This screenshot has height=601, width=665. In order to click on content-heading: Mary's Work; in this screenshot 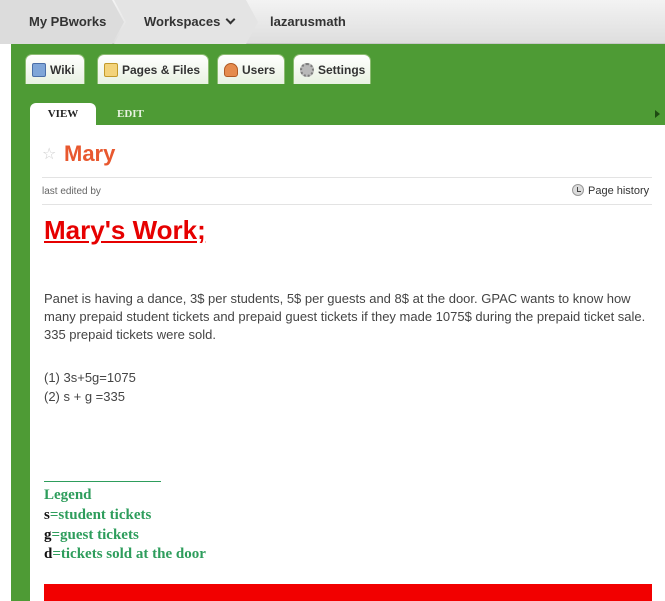, I will do `click(125, 230)`.